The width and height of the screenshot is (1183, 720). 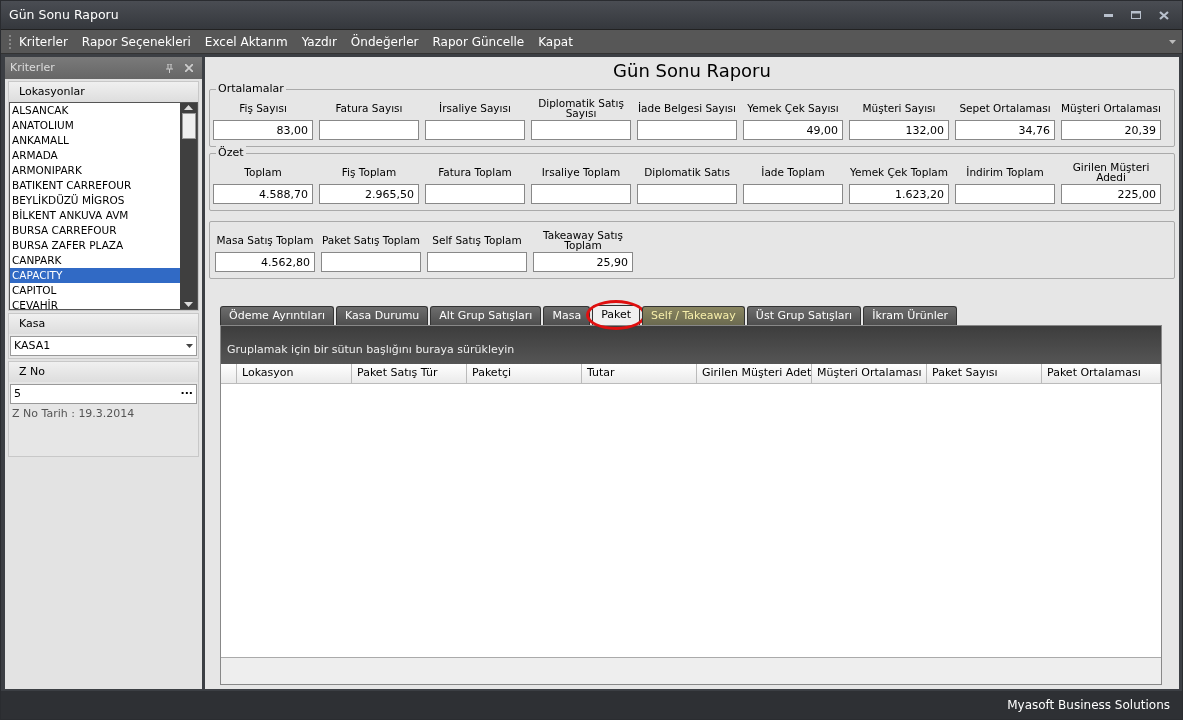 I want to click on list-item: ARMONIPARK, so click(x=95, y=170).